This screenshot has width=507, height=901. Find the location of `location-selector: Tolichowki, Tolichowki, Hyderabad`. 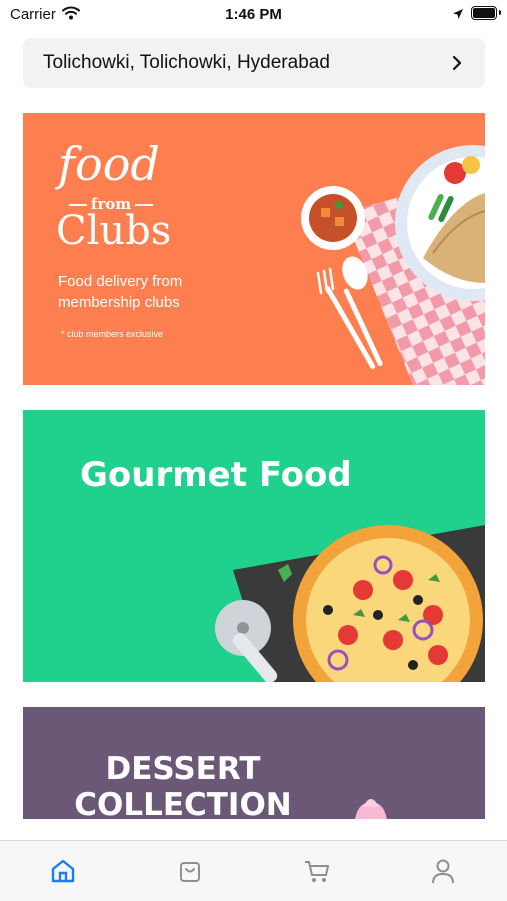

location-selector: Tolichowki, Tolichowki, Hyderabad is located at coordinates (254, 63).